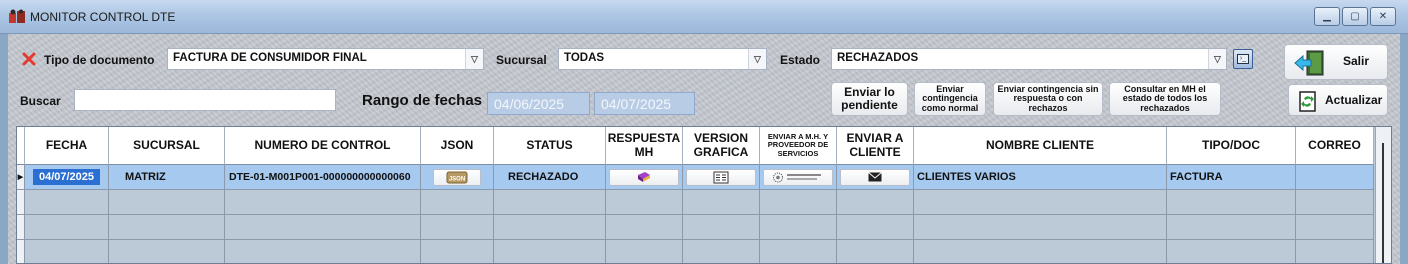 This screenshot has width=1408, height=264. What do you see at coordinates (457, 146) in the screenshot?
I see `col-header-json: JSON` at bounding box center [457, 146].